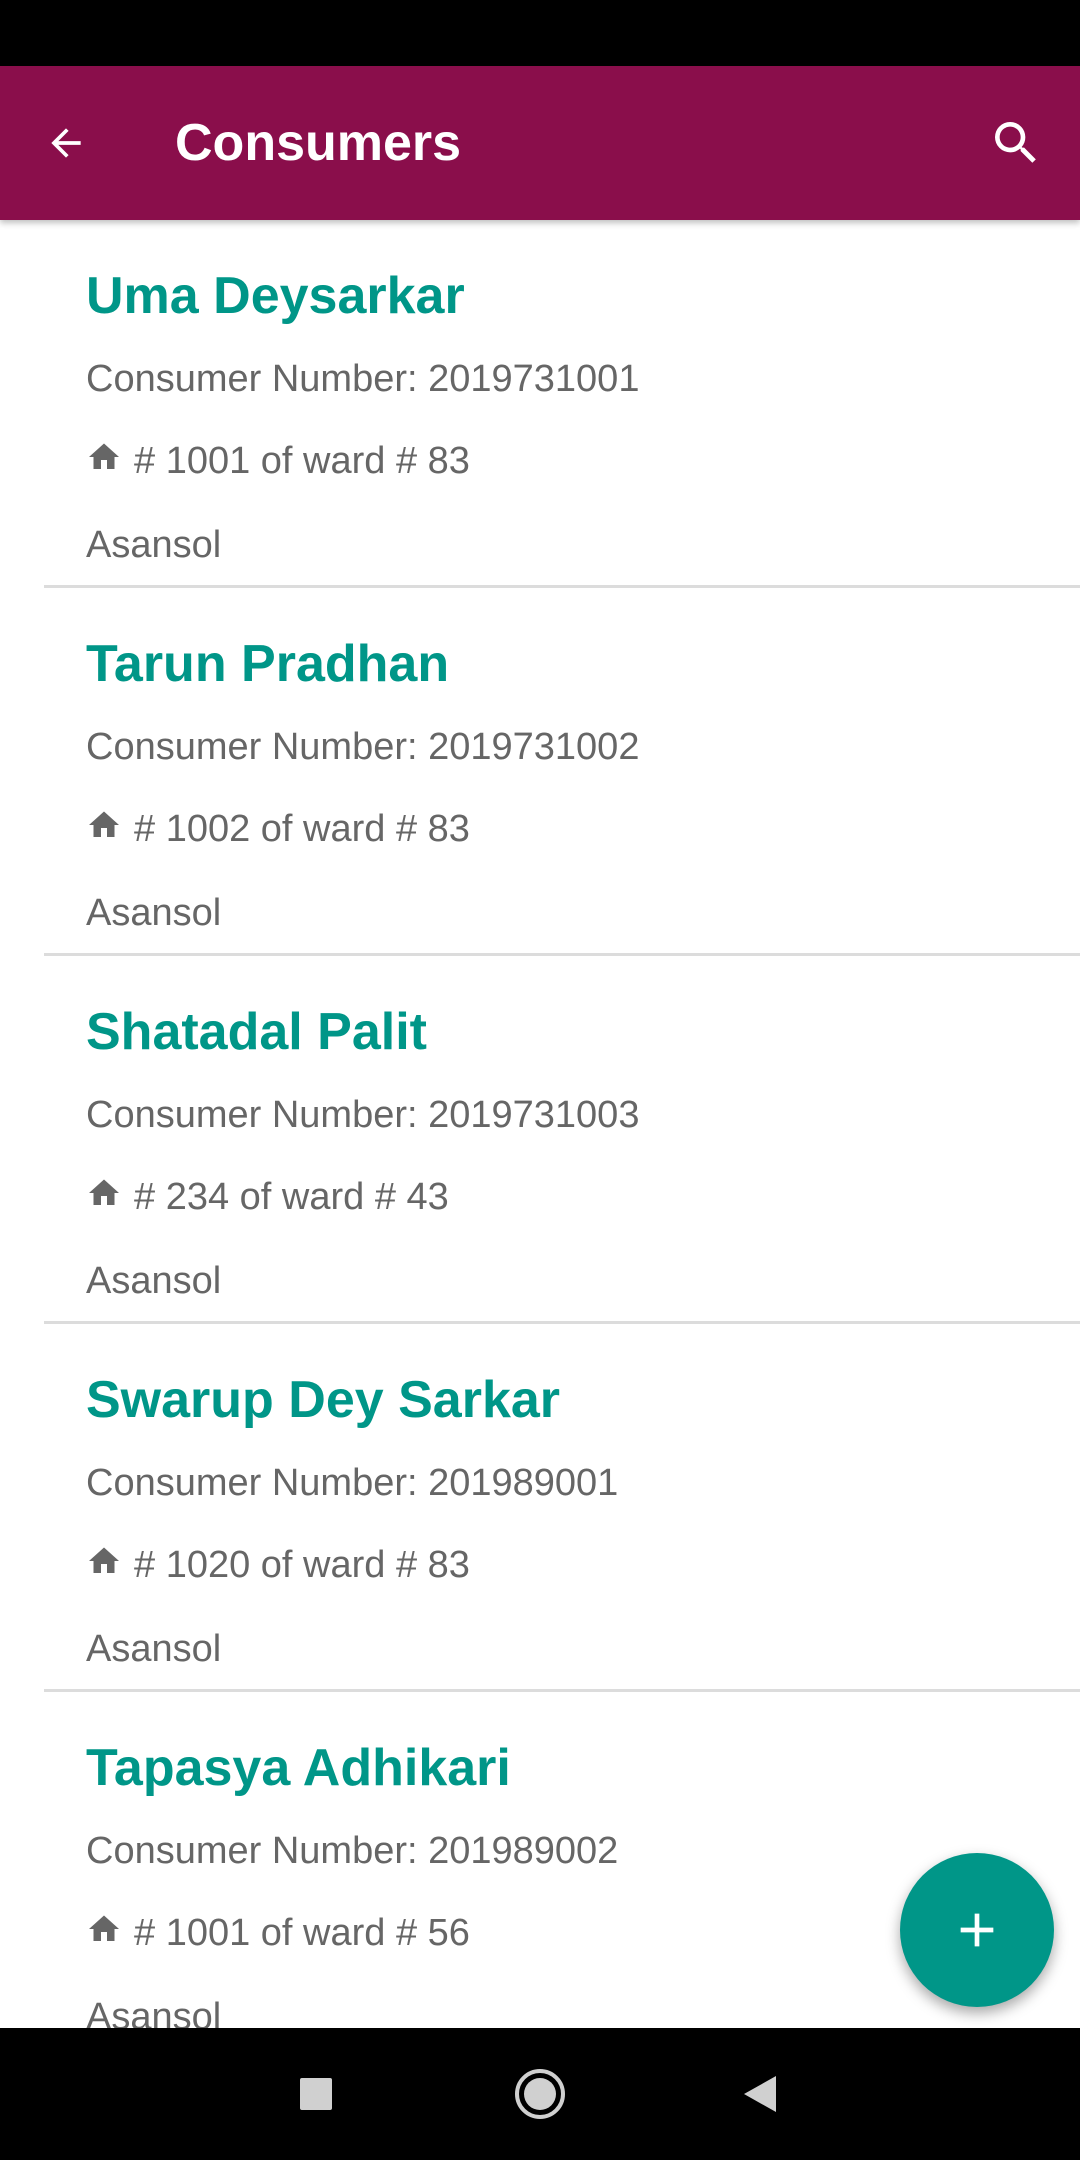 The image size is (1080, 2160). I want to click on search-icon, so click(1015, 142).